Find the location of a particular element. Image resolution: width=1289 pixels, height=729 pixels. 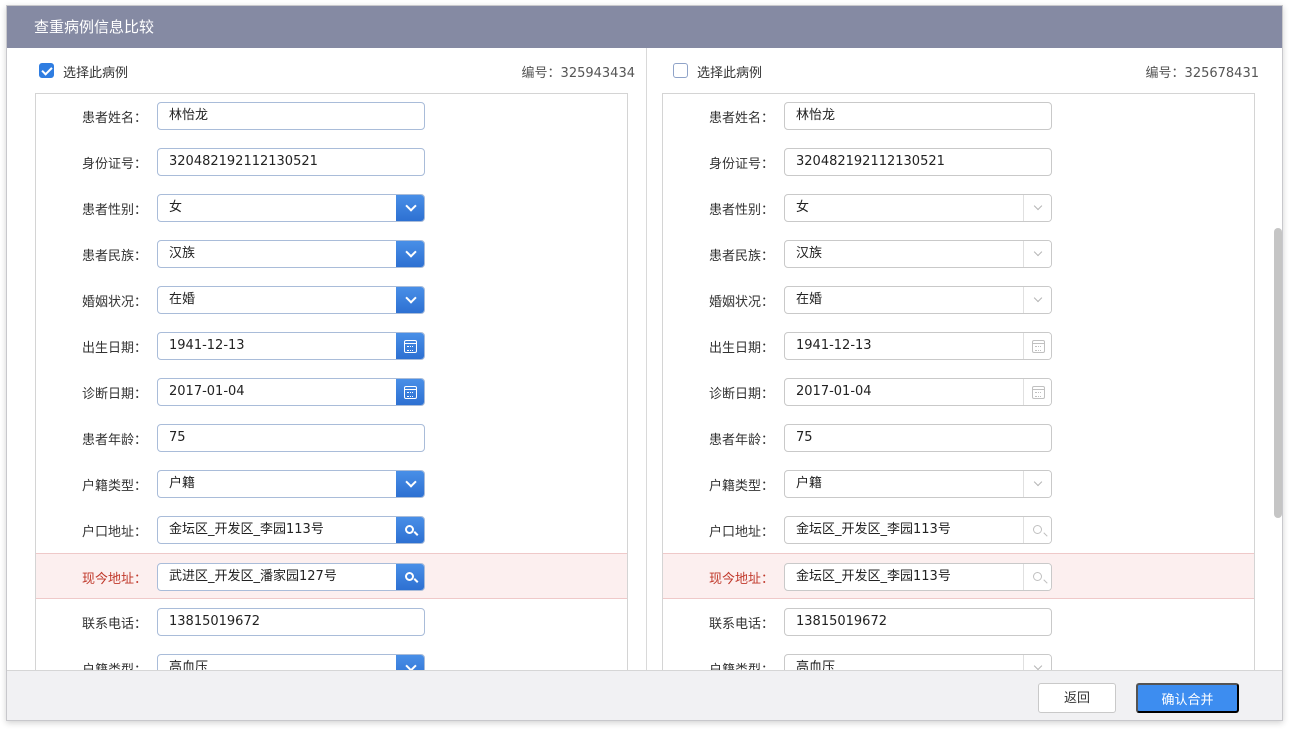

field-label: 联系电话： is located at coordinates (741, 624).